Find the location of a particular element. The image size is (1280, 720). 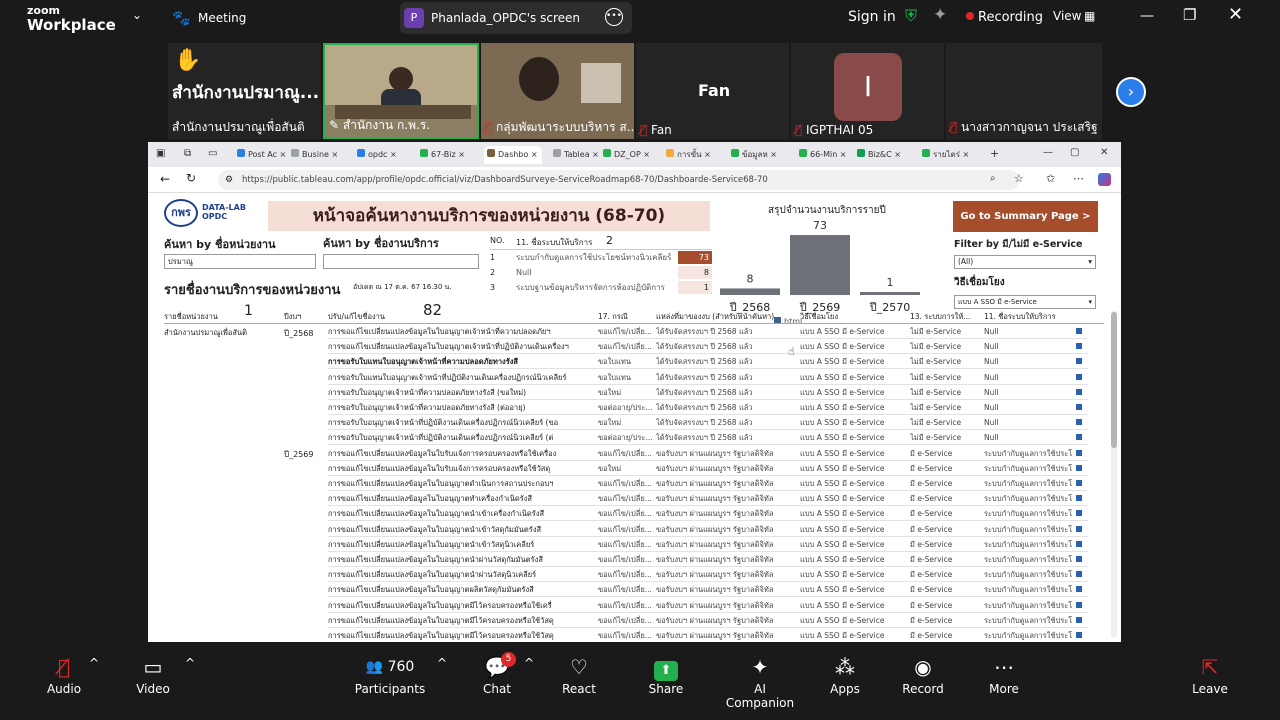

chat-caret-icon: ^ is located at coordinates (529, 663).